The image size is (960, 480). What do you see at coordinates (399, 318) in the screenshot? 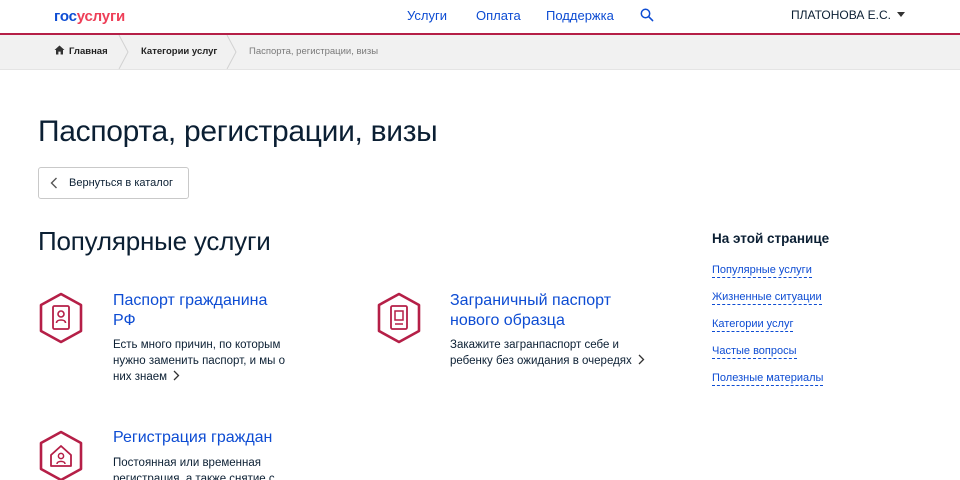
I see `foreign-passport-icon` at bounding box center [399, 318].